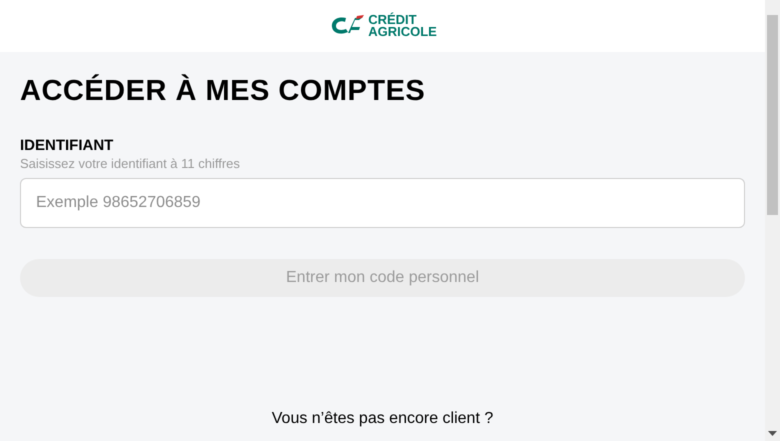  What do you see at coordinates (772, 434) in the screenshot?
I see `scroll-down-arrow-icon` at bounding box center [772, 434].